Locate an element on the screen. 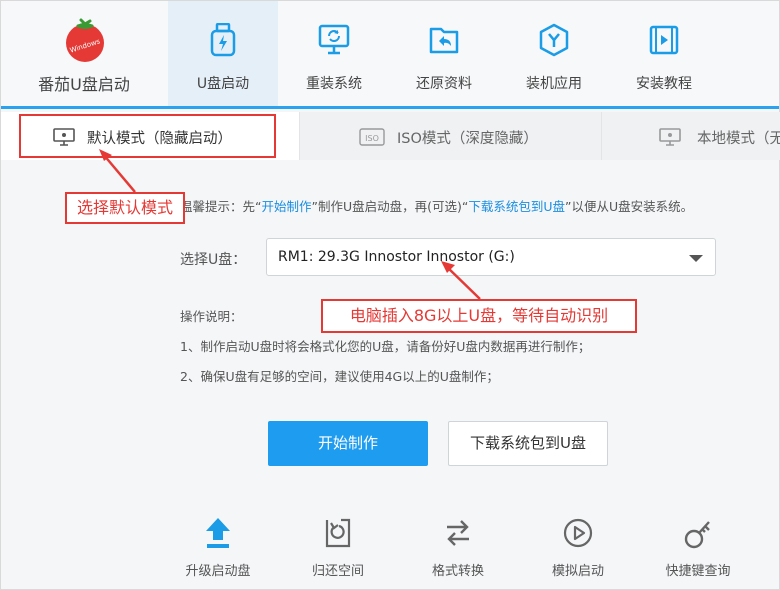  usb-select-label: 选择U盘： is located at coordinates (213, 260).